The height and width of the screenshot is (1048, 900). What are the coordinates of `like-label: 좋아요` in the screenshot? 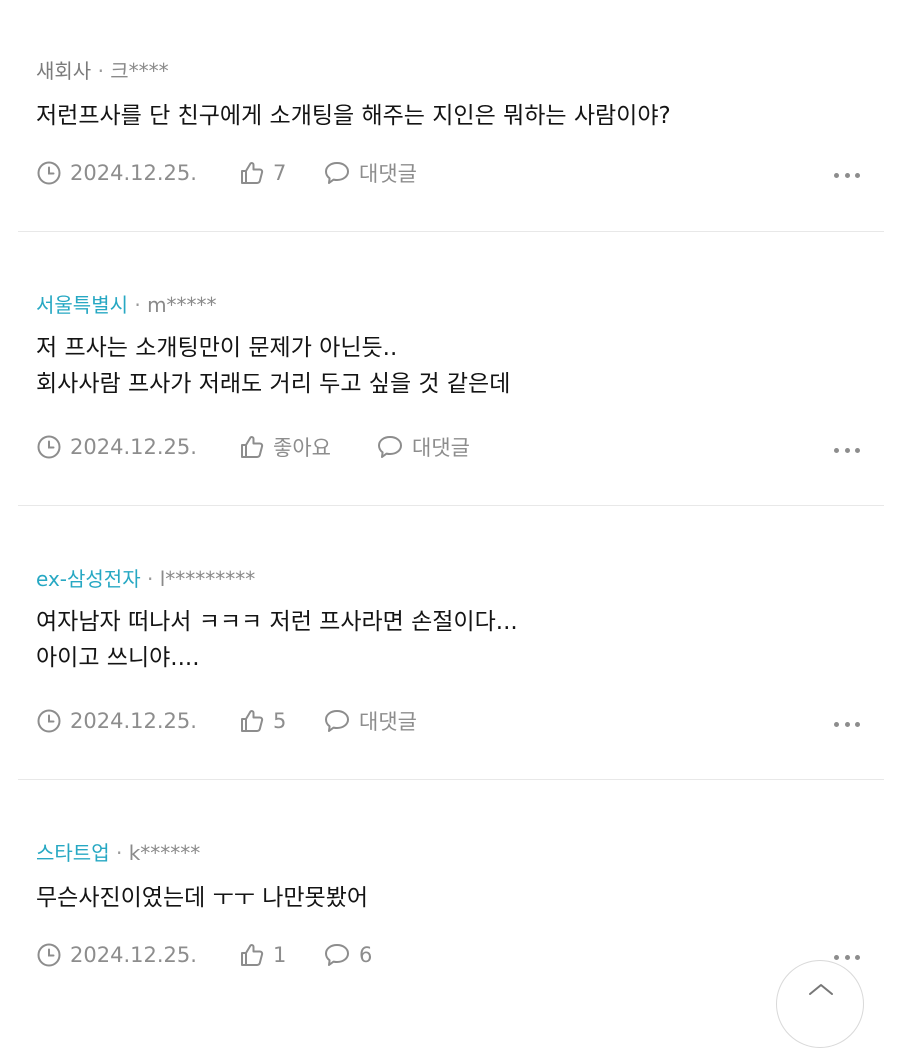 It's located at (302, 448).